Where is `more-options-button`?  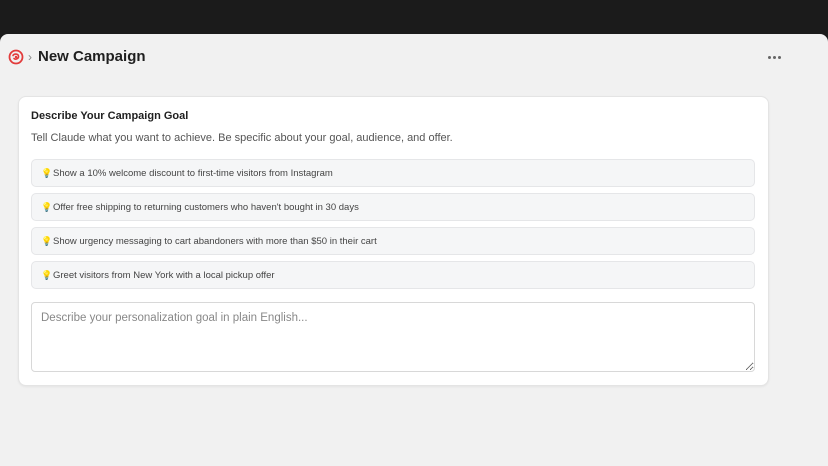 more-options-button is located at coordinates (774, 57).